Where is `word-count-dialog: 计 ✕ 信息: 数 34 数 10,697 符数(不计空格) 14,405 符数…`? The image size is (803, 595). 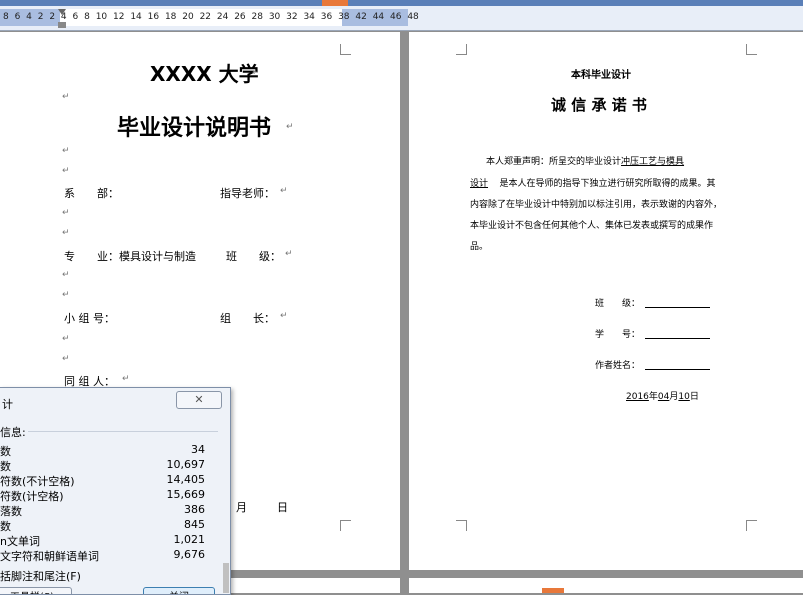
word-count-dialog: 计 ✕ 信息: 数 34 数 10,697 符数(不计空格) 14,405 符数… is located at coordinates (115, 491).